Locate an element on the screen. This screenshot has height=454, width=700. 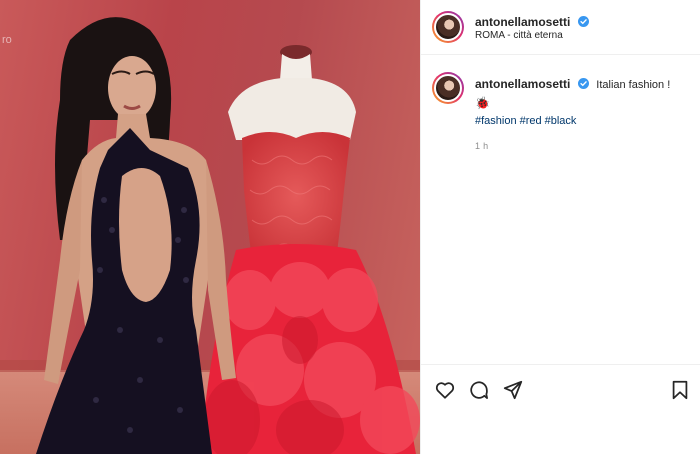
caption-username: antonellamosetti is located at coordinates (522, 84).